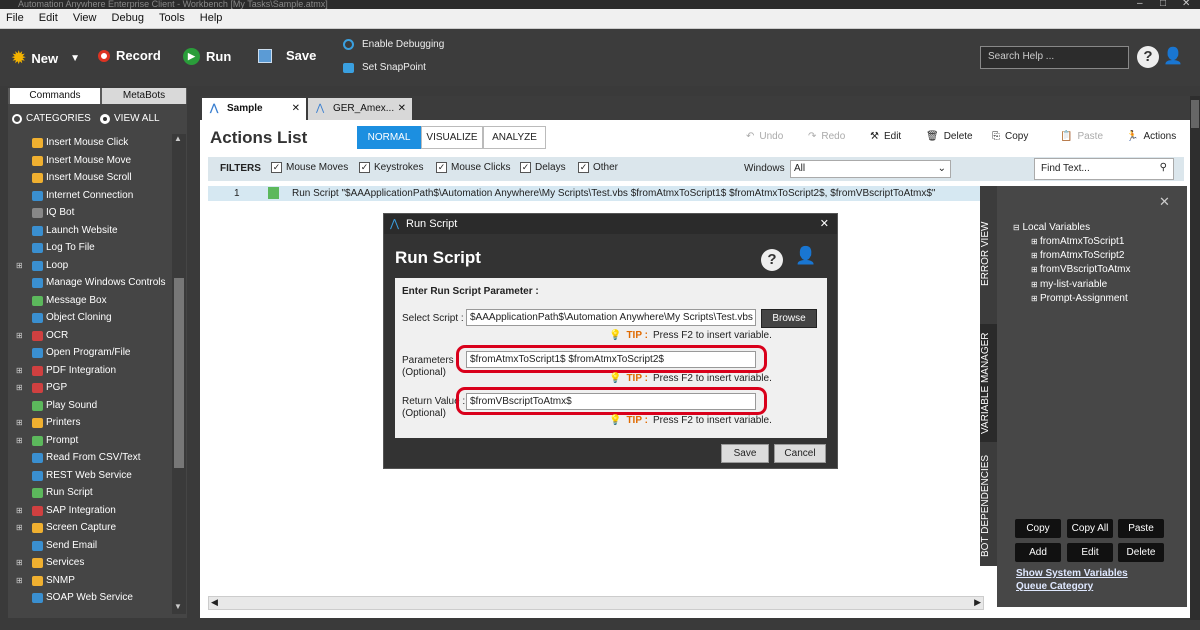 The height and width of the screenshot is (630, 1200). I want to click on dialog-save-button: Save, so click(745, 453).